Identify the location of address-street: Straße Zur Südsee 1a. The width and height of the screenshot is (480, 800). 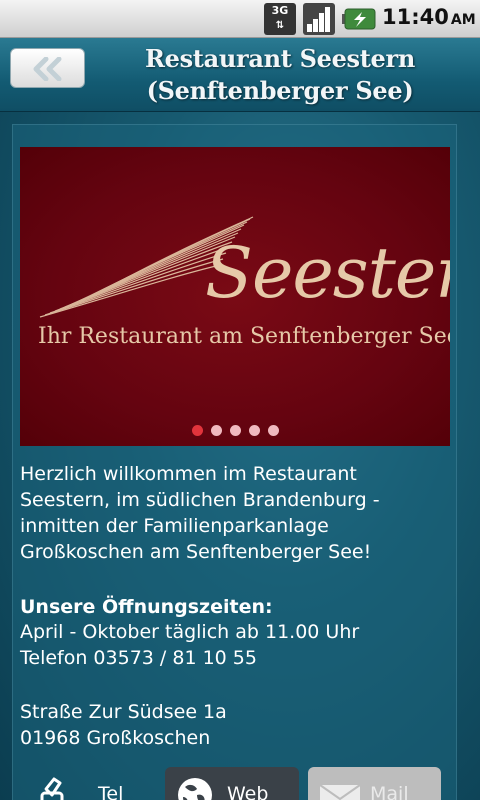
(123, 712).